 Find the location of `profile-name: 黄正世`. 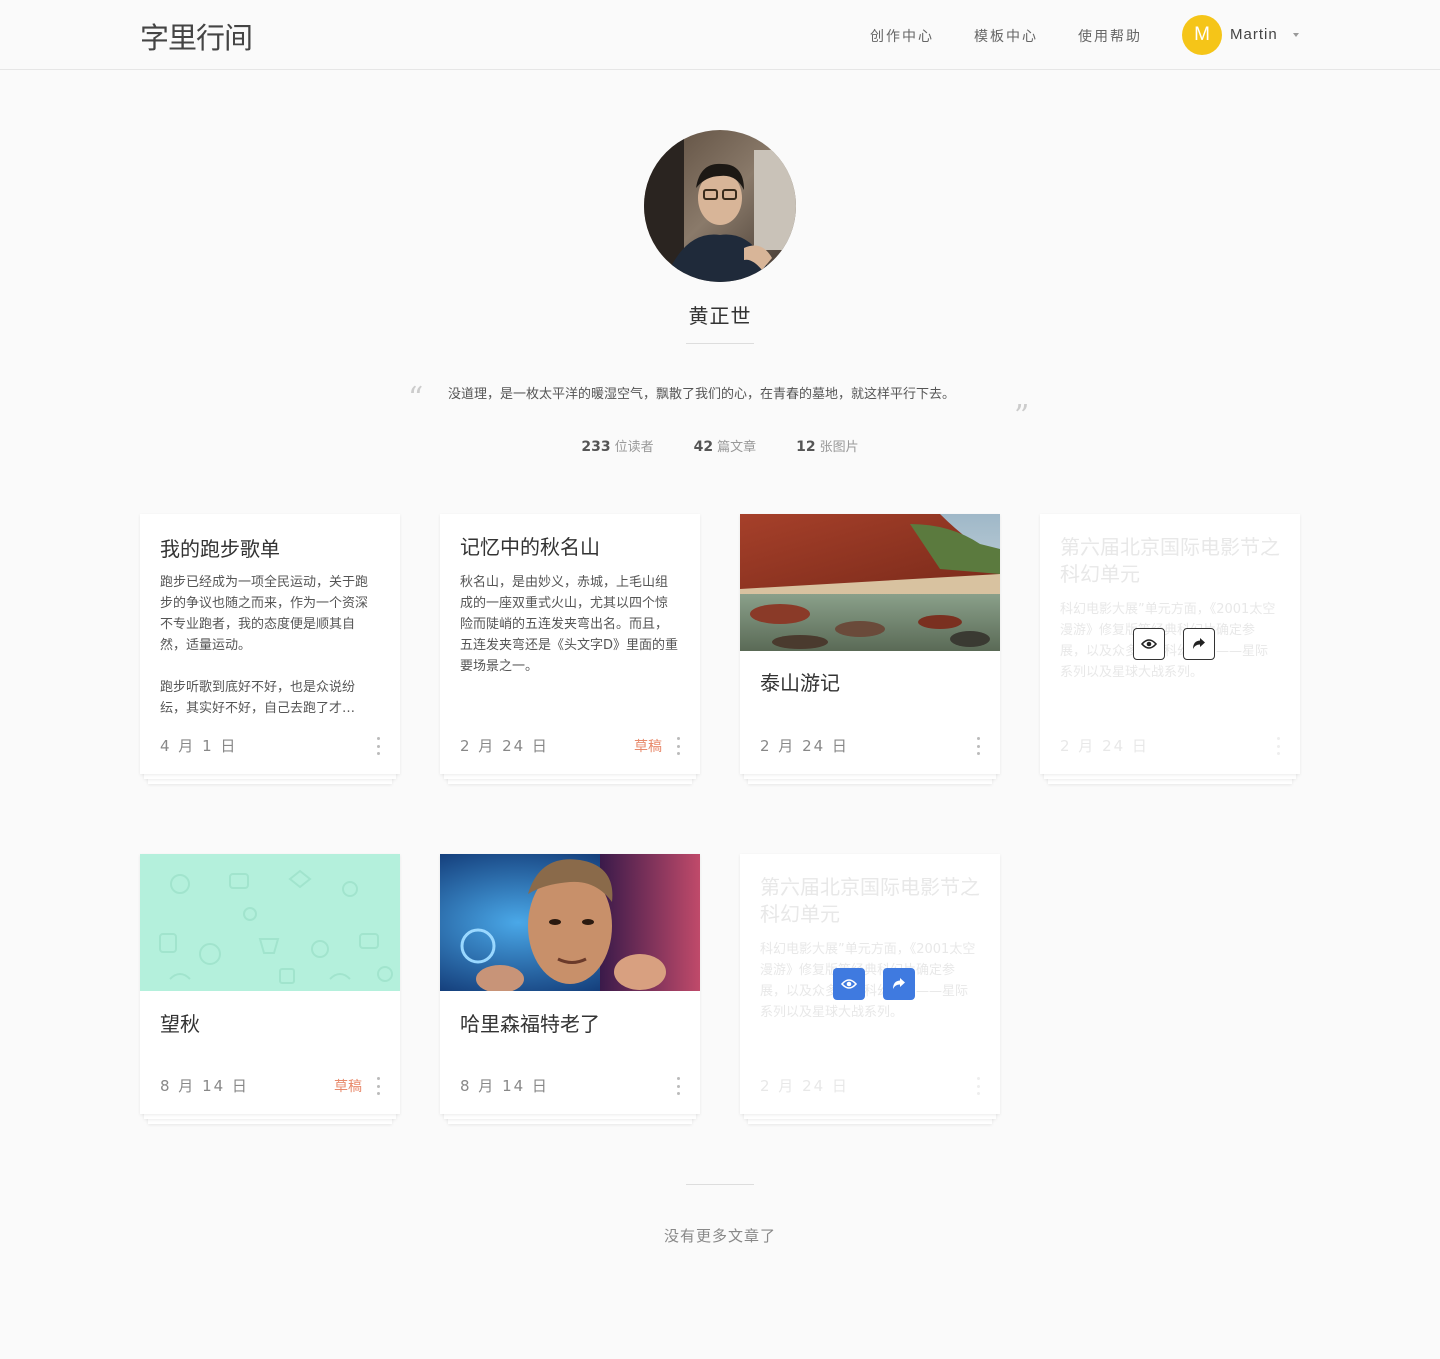

profile-name: 黄正世 is located at coordinates (720, 316).